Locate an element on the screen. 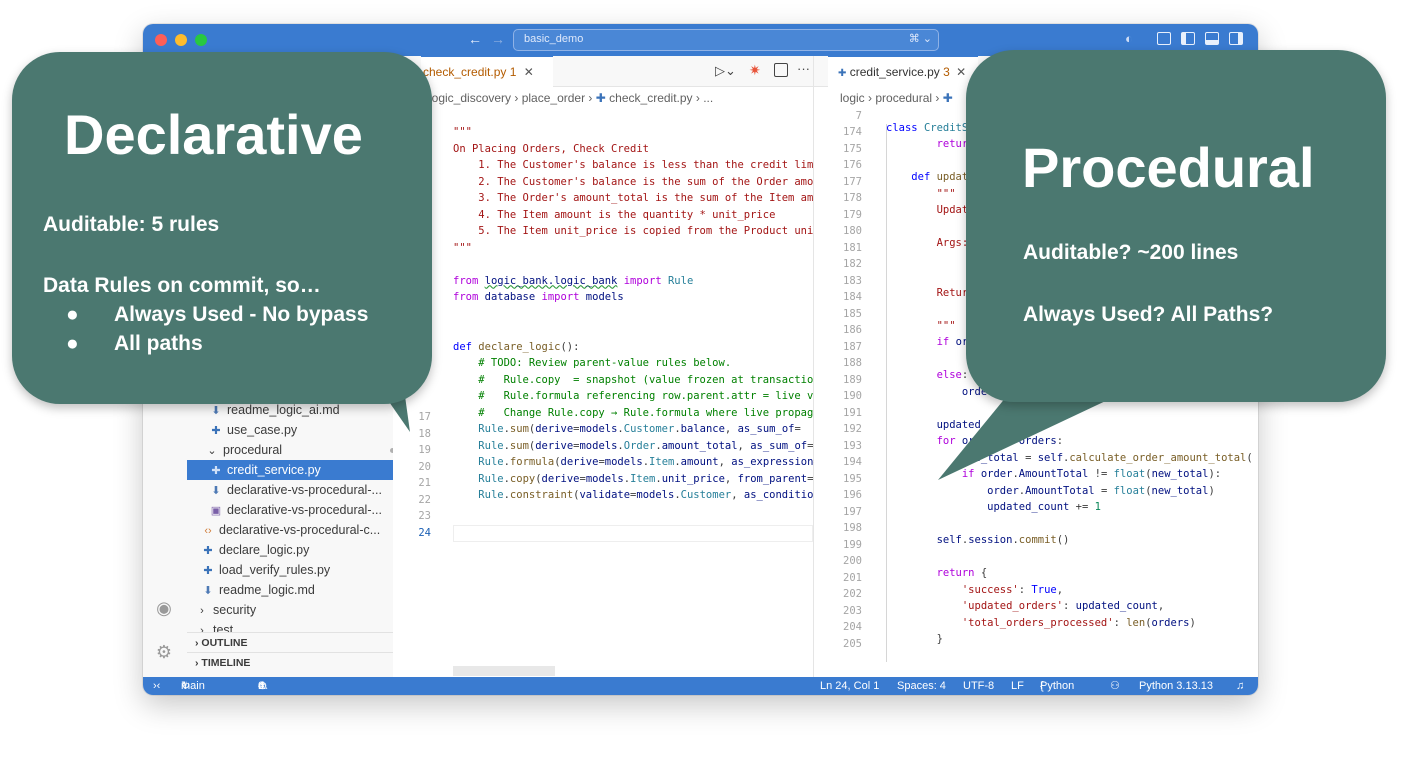 Image resolution: width=1402 pixels, height=768 pixels. procedural-title: Procedural is located at coordinates (1168, 167).